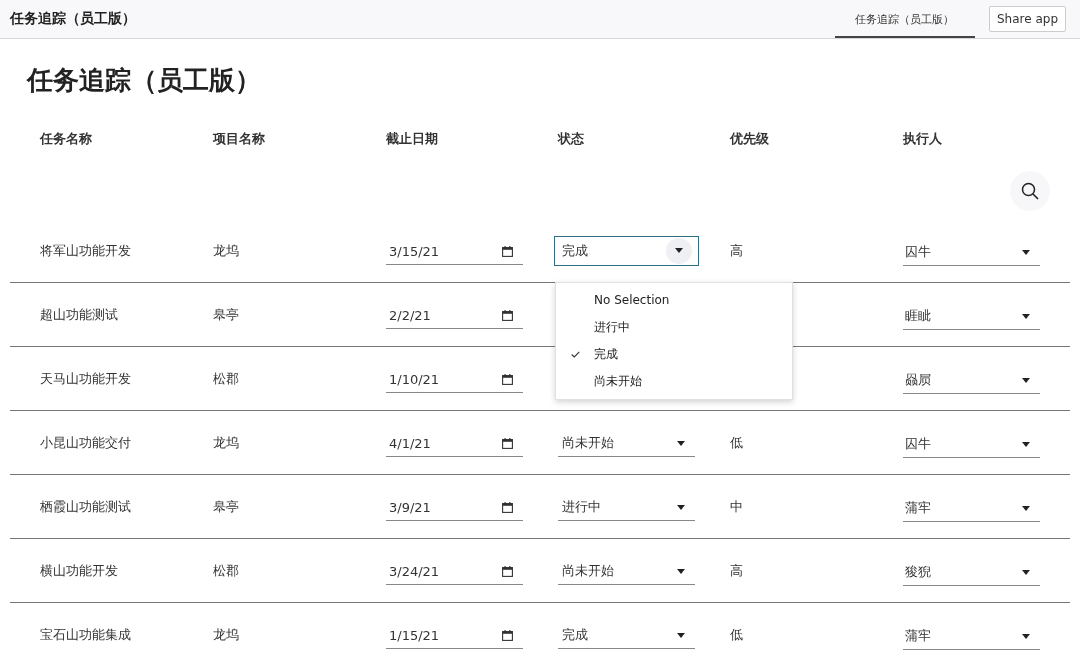  What do you see at coordinates (454, 314) in the screenshot?
I see `date-field: 2/2/21` at bounding box center [454, 314].